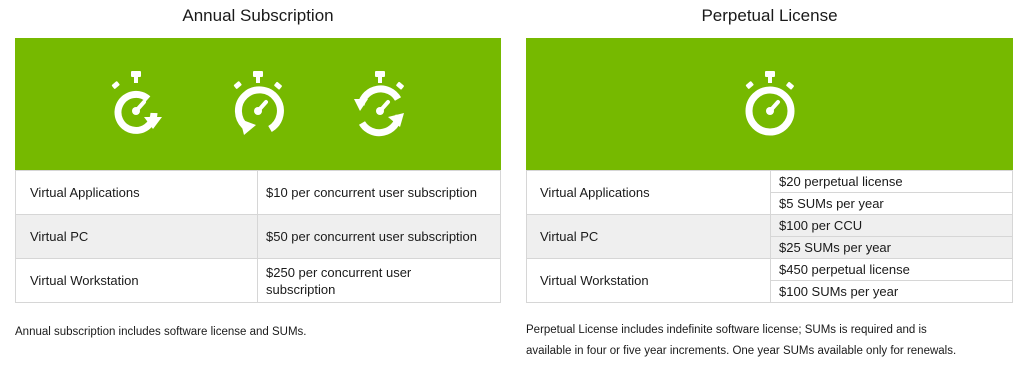 The image size is (1024, 369). I want to click on perpetual-license-title: Perpetual License, so click(769, 15).